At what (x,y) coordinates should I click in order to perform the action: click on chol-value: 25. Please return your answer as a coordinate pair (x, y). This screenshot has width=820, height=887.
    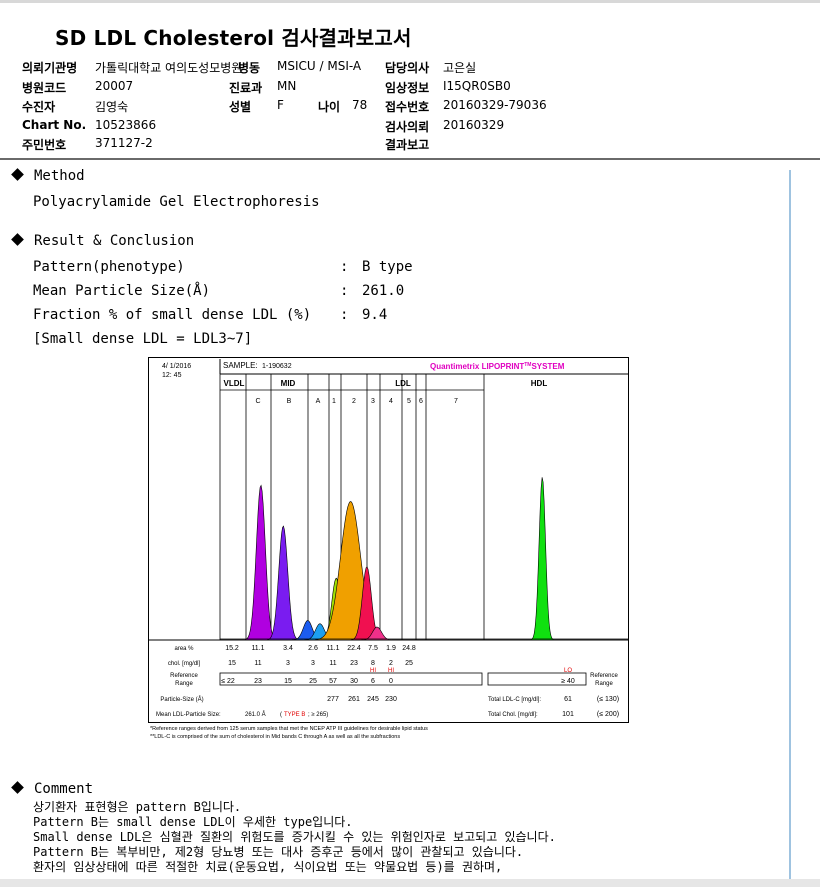
    Looking at the image, I should click on (409, 663).